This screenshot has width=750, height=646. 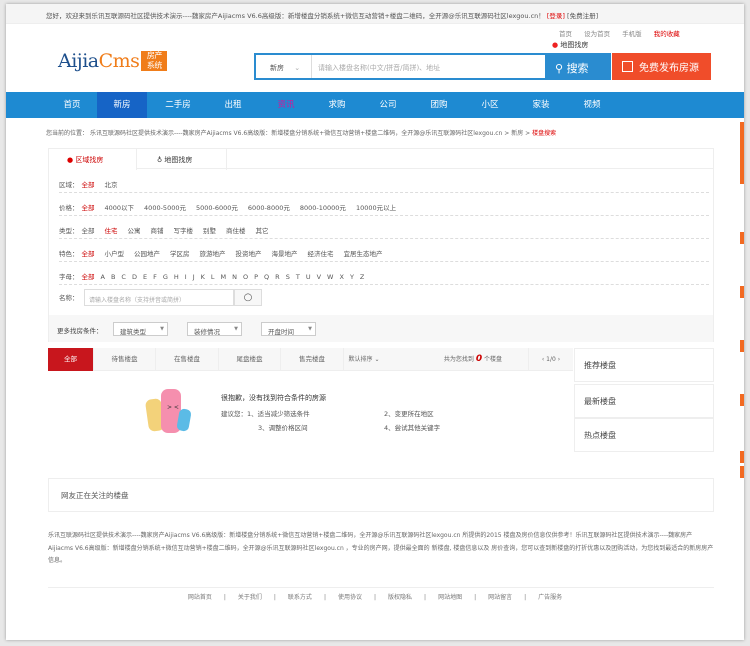 What do you see at coordinates (363, 254) in the screenshot?
I see `filter-option: 宜居生态地产` at bounding box center [363, 254].